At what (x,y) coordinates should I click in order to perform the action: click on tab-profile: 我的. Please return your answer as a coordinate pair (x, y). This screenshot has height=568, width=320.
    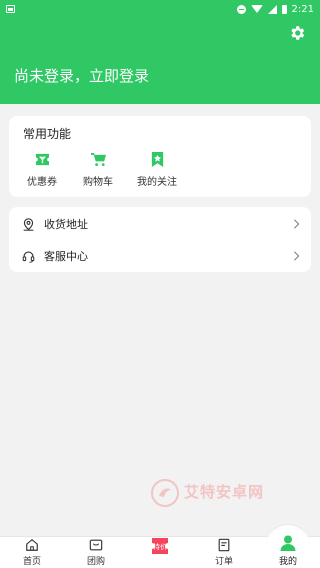
    Looking at the image, I should click on (288, 551).